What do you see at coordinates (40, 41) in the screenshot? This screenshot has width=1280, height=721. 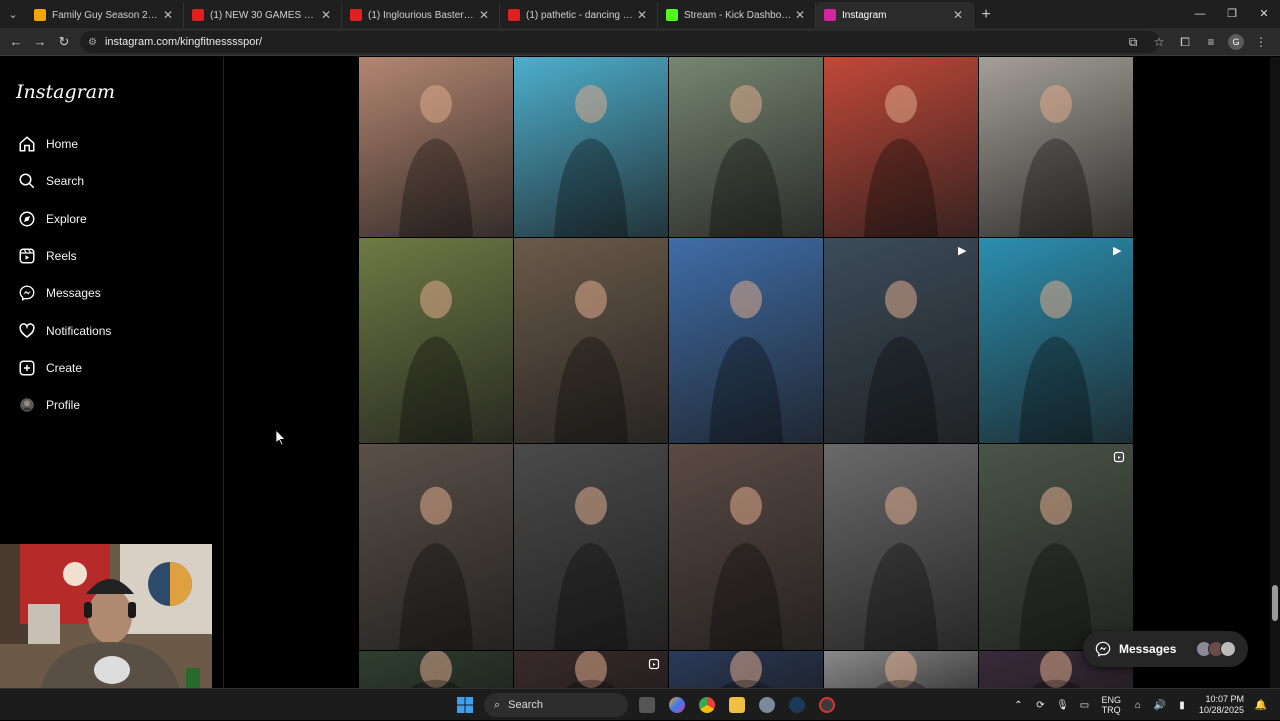 I see `forward-icon: →` at bounding box center [40, 41].